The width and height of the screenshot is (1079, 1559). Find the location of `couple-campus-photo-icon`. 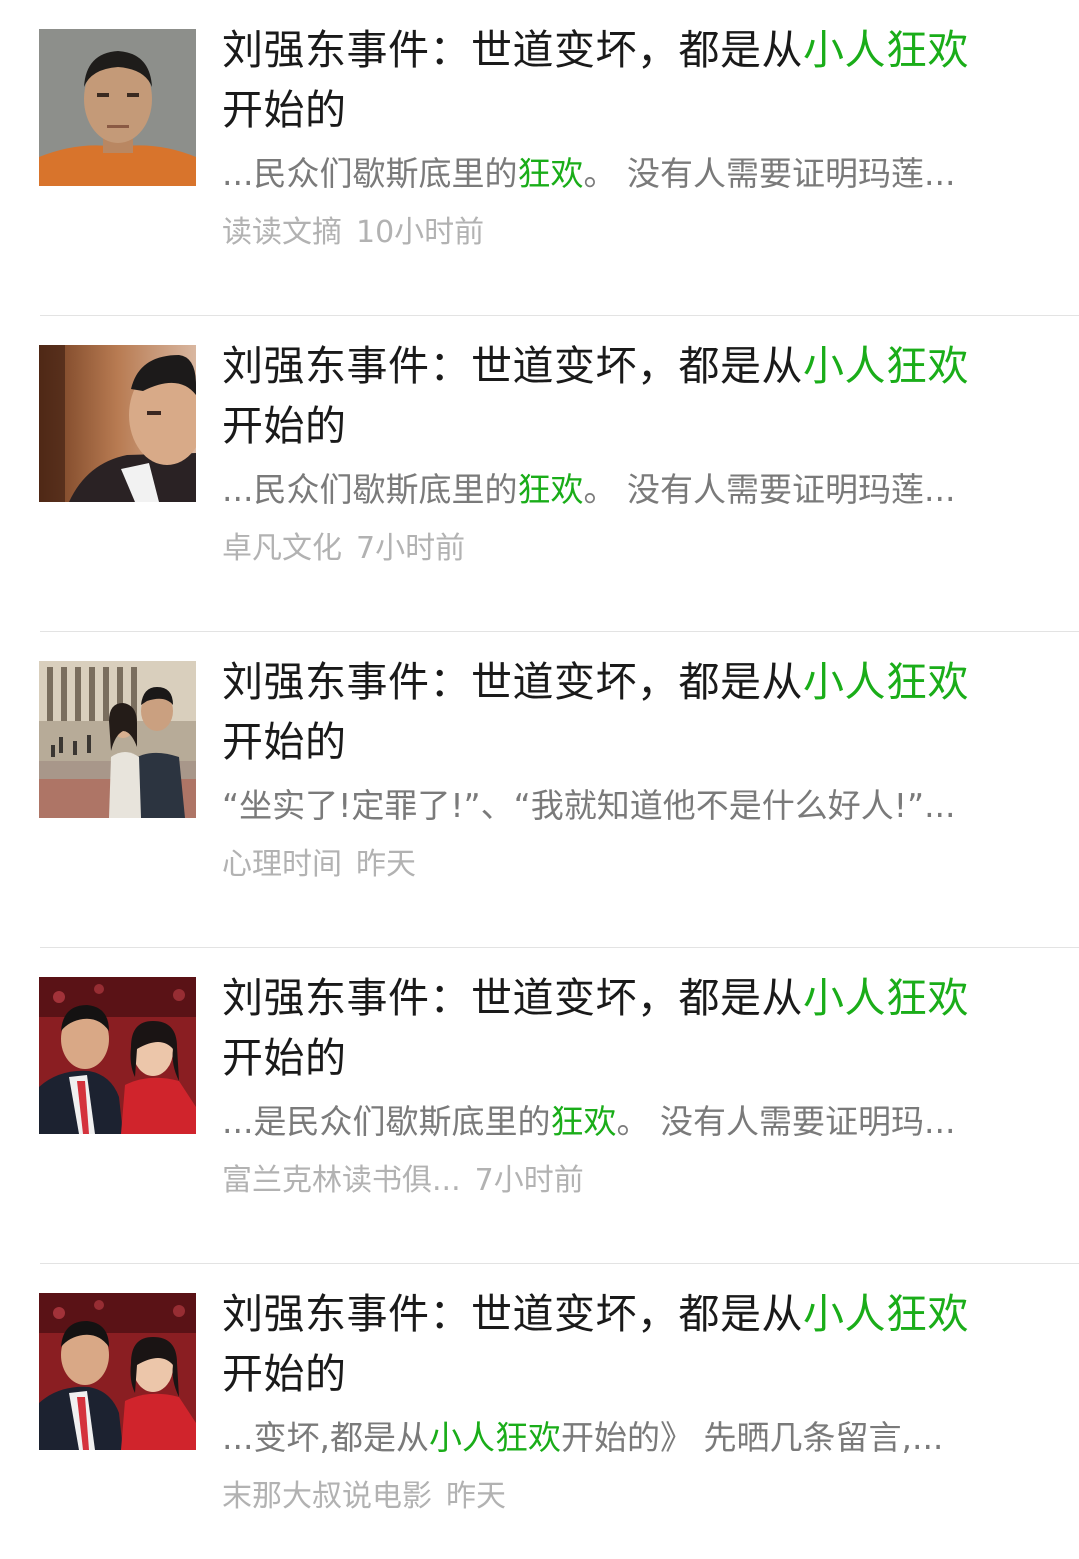

couple-campus-photo-icon is located at coordinates (117, 739).